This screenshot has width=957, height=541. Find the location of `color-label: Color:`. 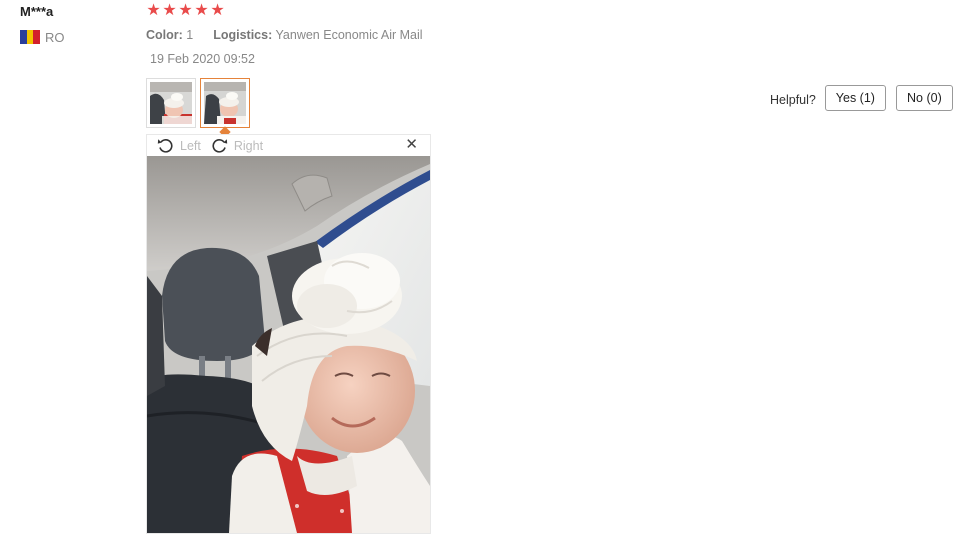

color-label: Color: is located at coordinates (164, 35).